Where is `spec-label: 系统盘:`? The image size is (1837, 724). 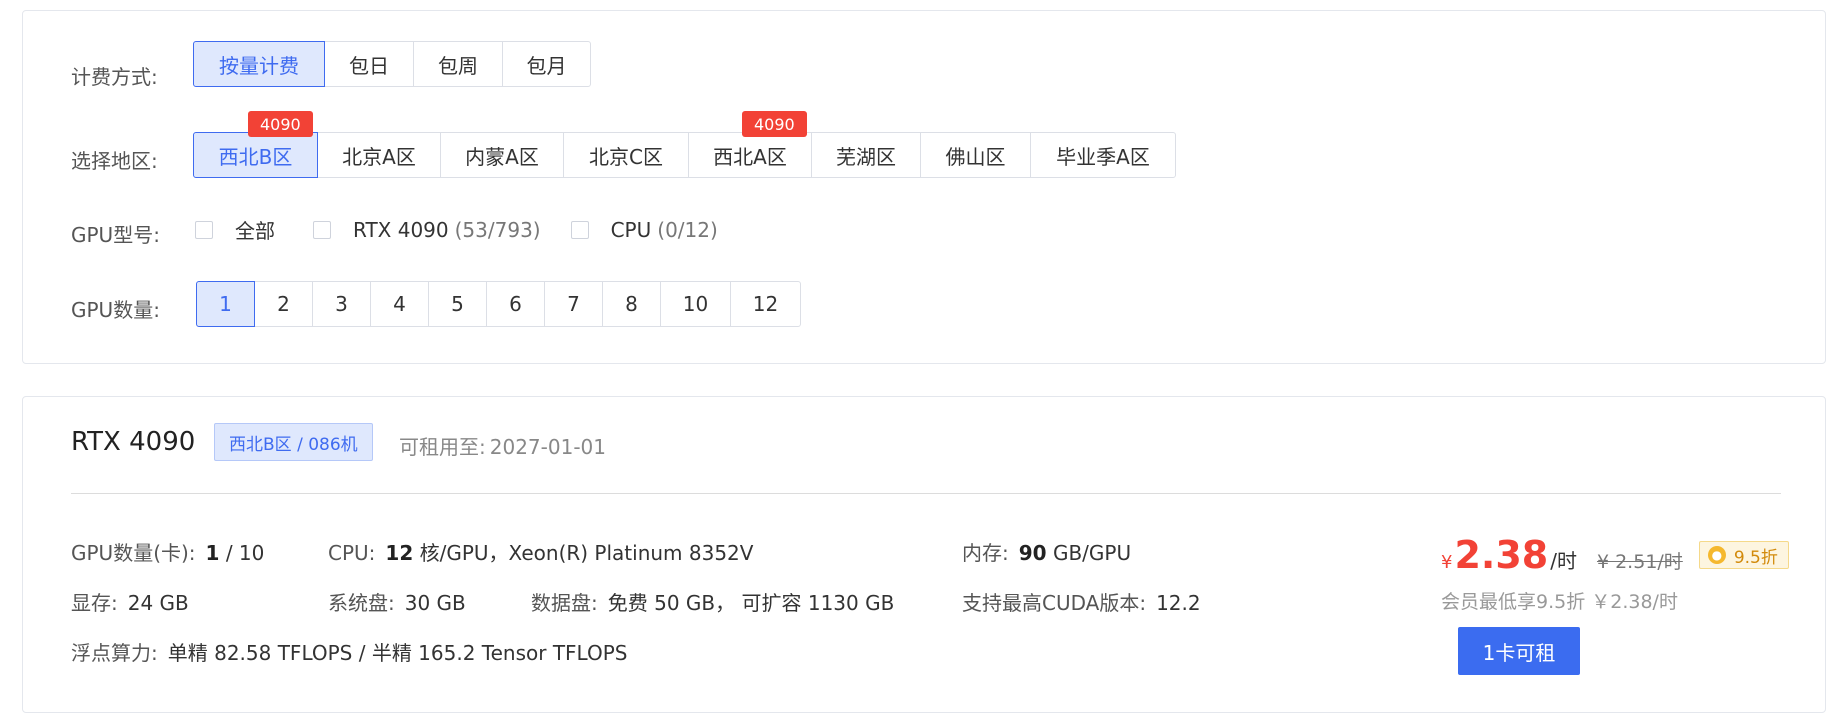 spec-label: 系统盘: is located at coordinates (361, 603).